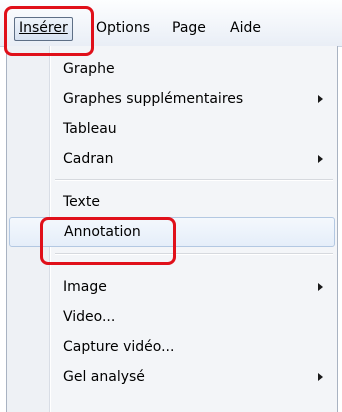 Image resolution: width=342 pixels, height=412 pixels. I want to click on menu-item-cadran: Cadran, so click(172, 159).